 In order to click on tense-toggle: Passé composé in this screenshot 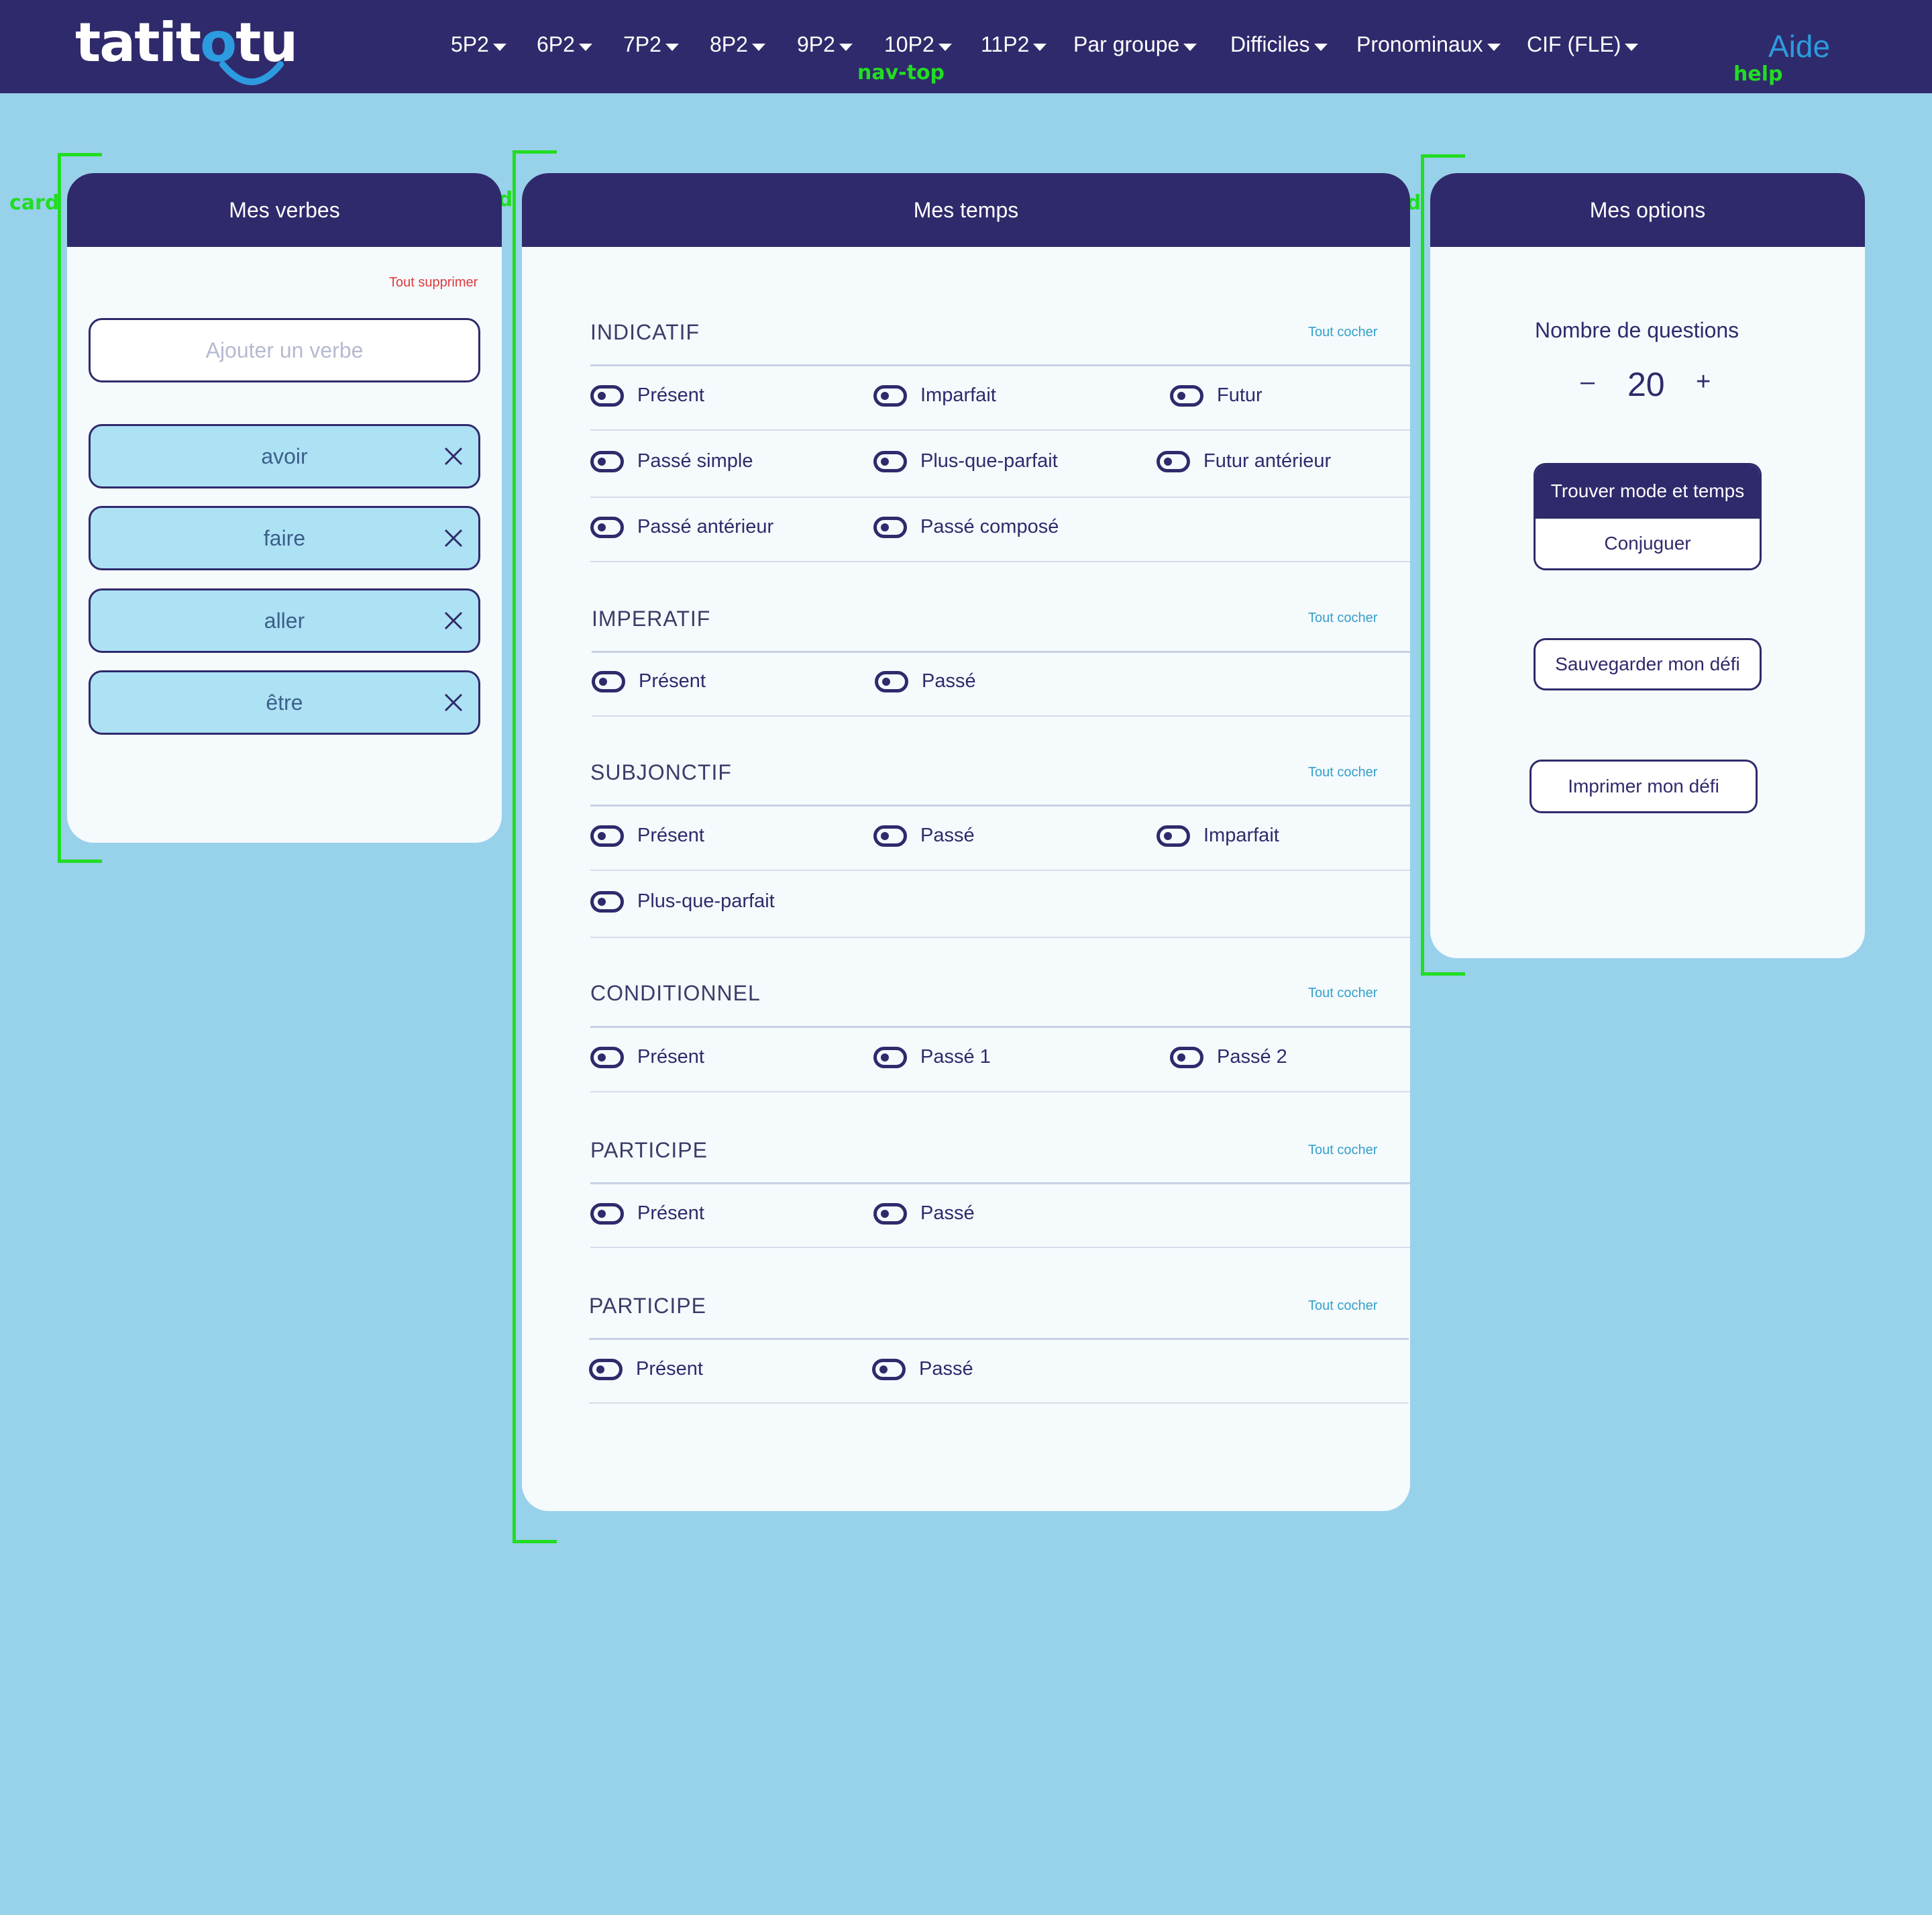, I will do `click(966, 527)`.